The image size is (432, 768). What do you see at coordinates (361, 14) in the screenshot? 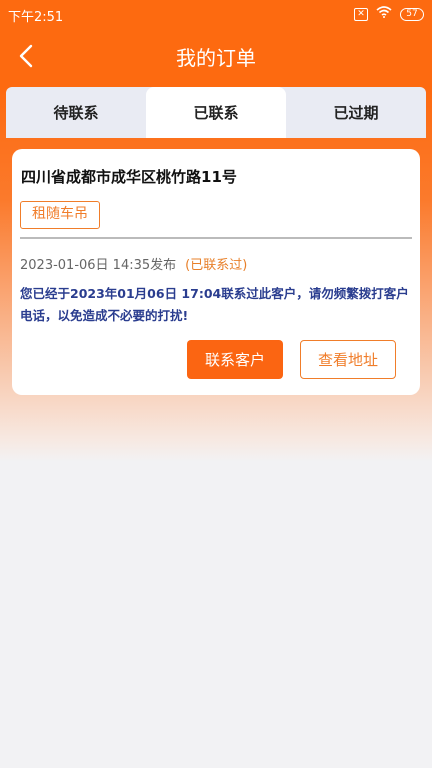
I see `no-sim-icon: ✕` at bounding box center [361, 14].